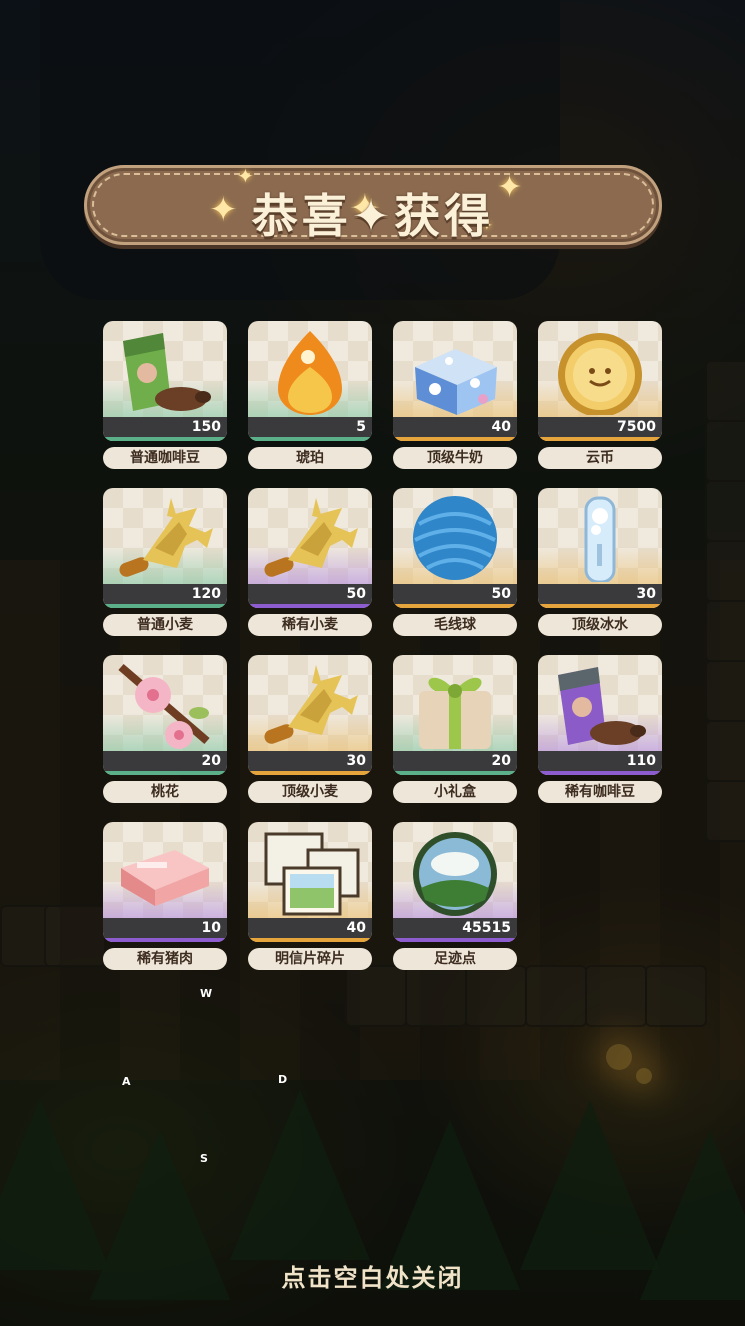 The height and width of the screenshot is (1326, 745). Describe the element at coordinates (165, 705) in the screenshot. I see `peach-blossom-icon` at that location.